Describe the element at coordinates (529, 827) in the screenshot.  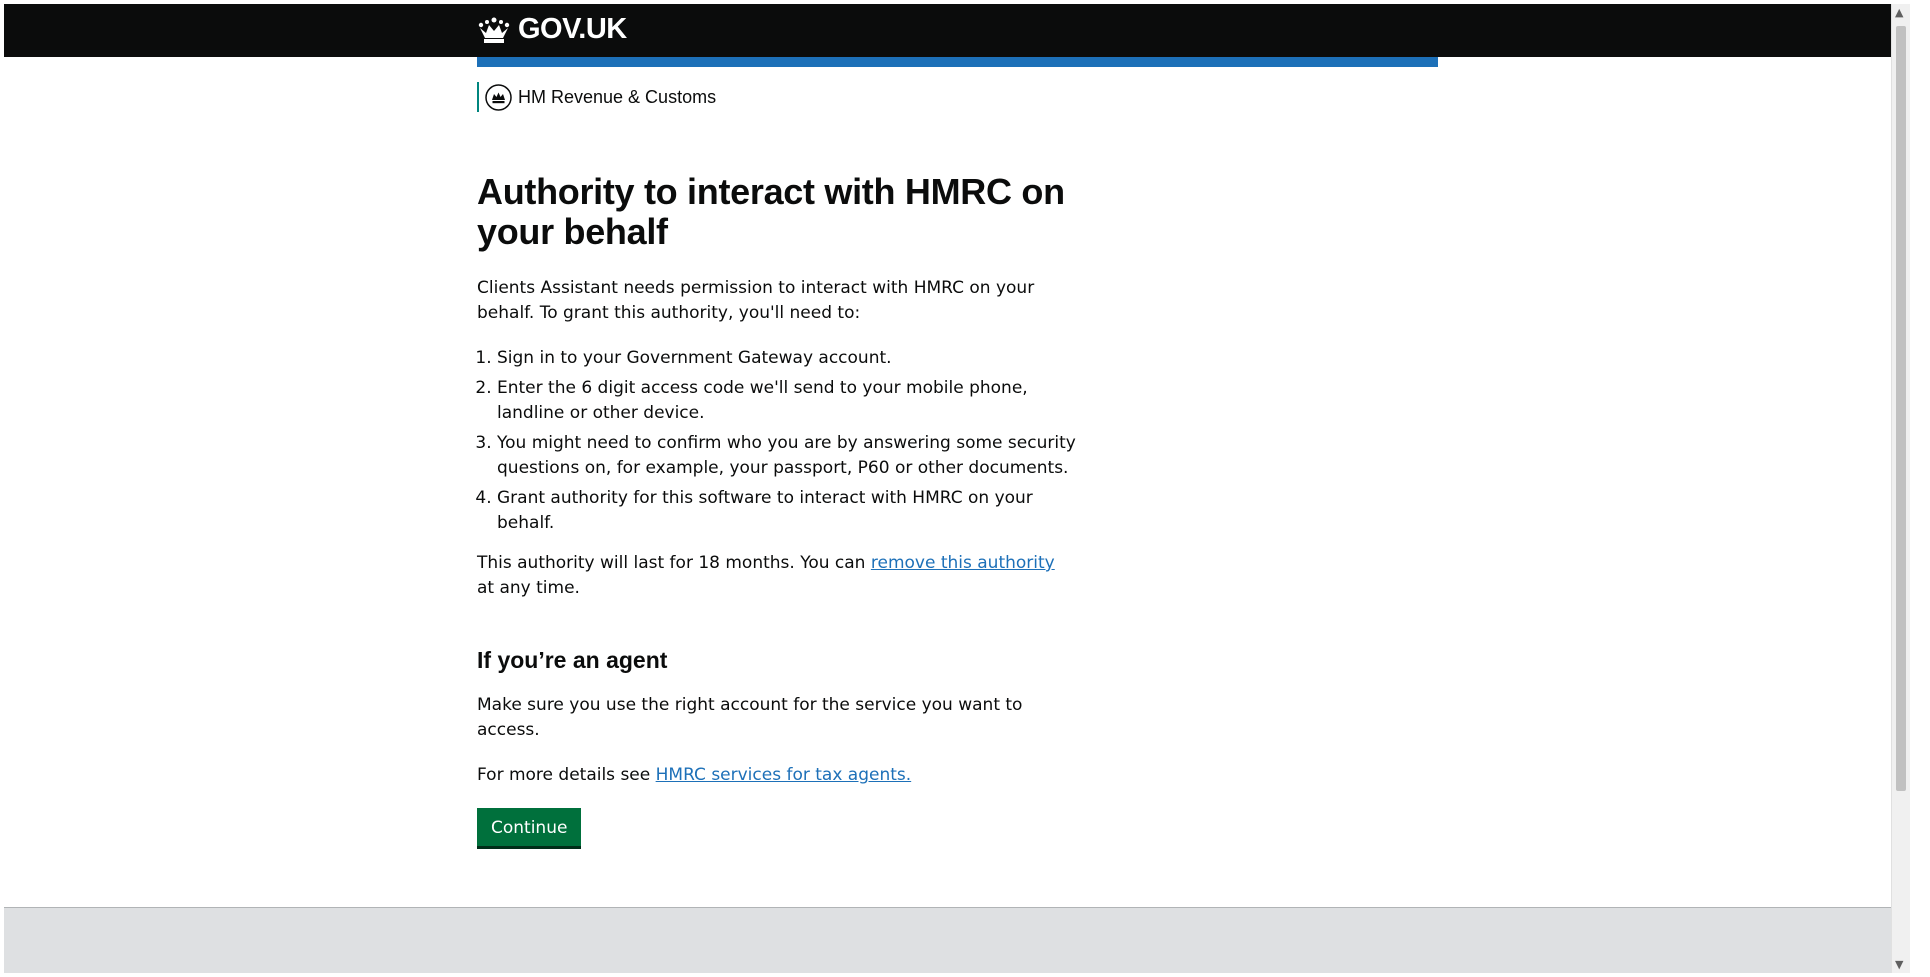
I see `continue-button: Continue` at that location.